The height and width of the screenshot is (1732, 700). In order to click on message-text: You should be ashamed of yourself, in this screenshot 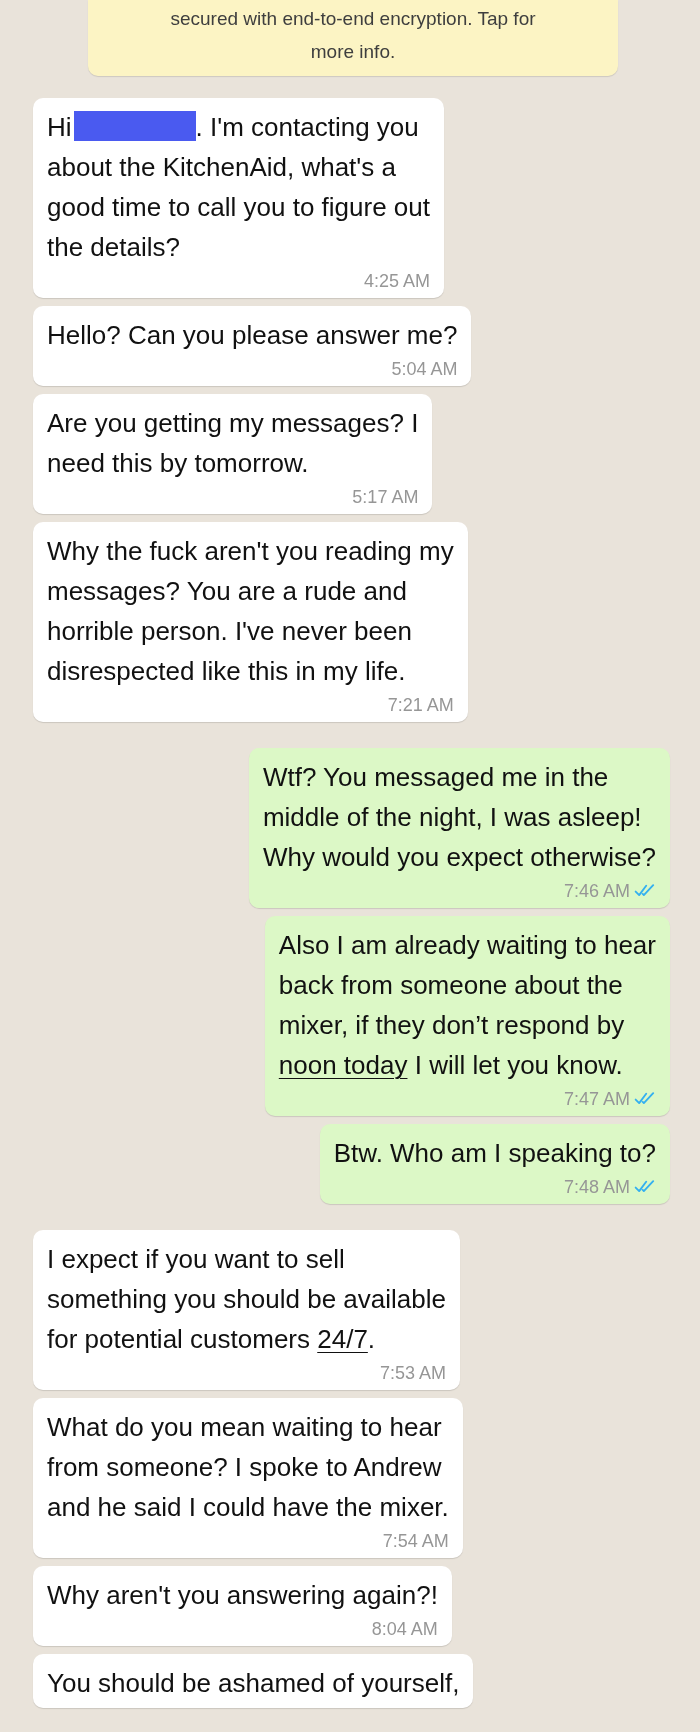, I will do `click(253, 1683)`.